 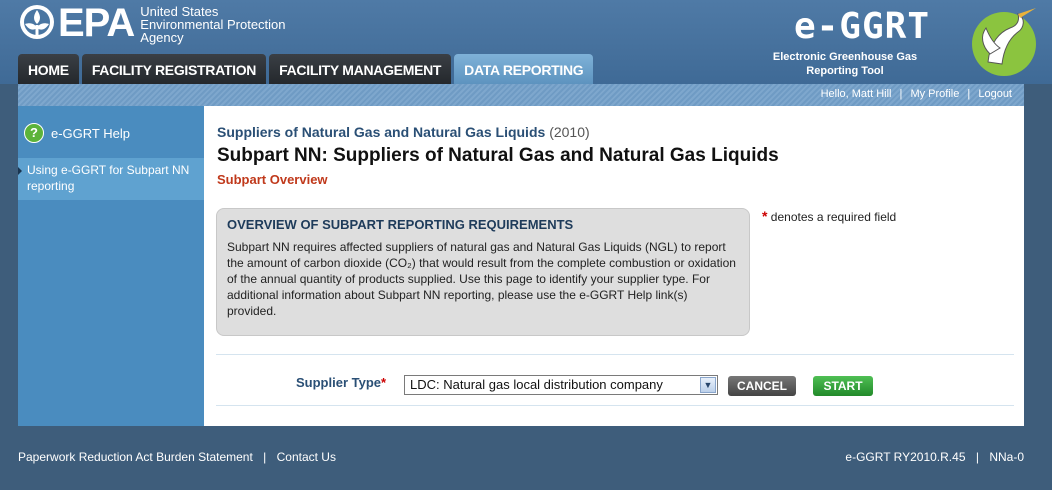 What do you see at coordinates (37, 22) in the screenshot?
I see `epa-flower-icon` at bounding box center [37, 22].